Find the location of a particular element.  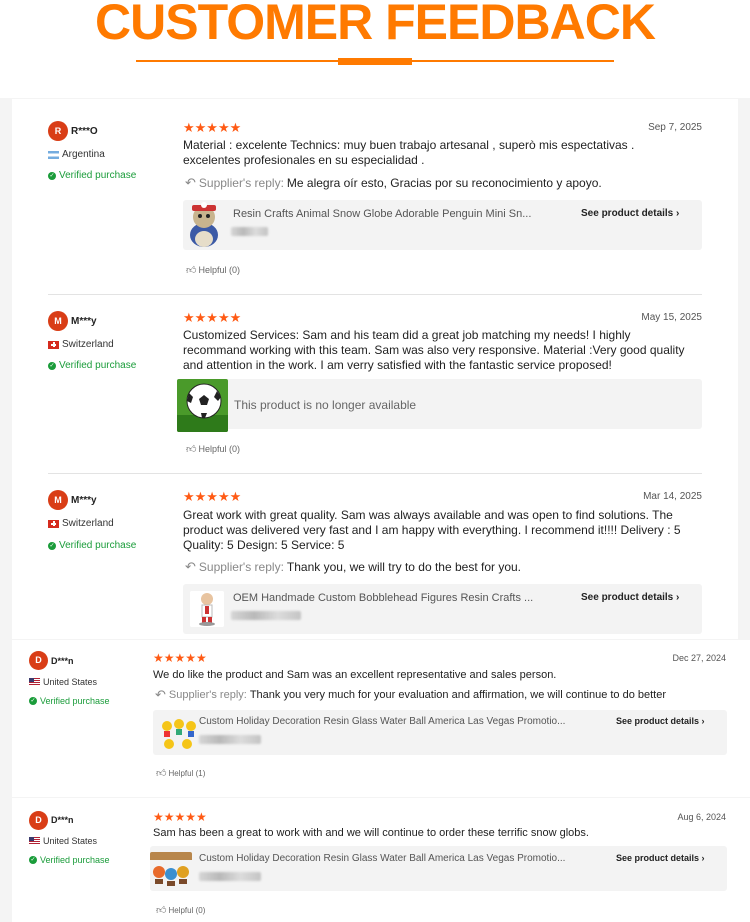

reviewer-country: Switzerland is located at coordinates (81, 523).